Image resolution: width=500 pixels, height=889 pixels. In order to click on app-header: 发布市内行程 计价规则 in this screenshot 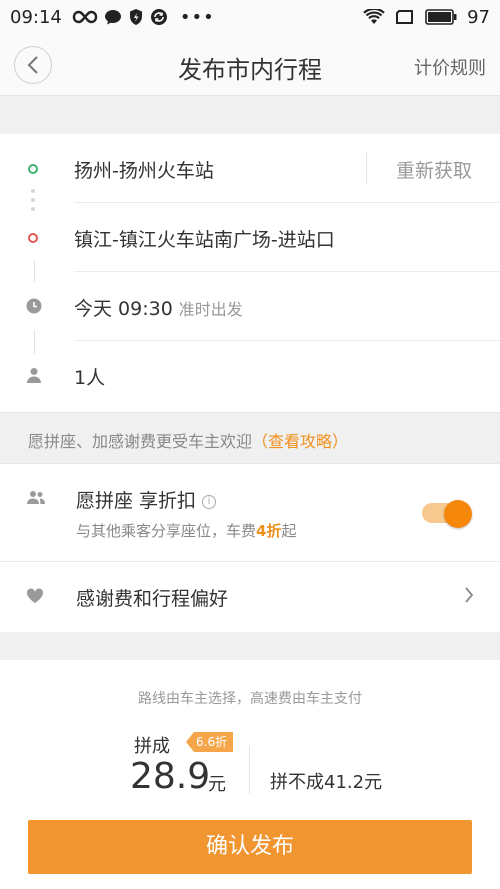, I will do `click(250, 65)`.